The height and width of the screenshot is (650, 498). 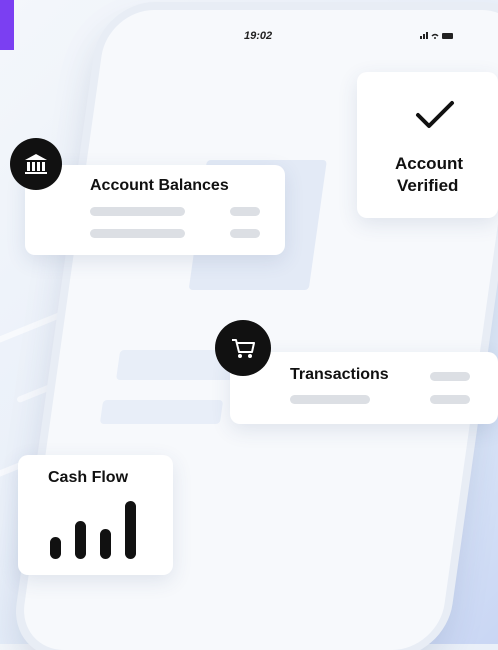 I want to click on account-verified-line2: Verified, so click(x=428, y=185).